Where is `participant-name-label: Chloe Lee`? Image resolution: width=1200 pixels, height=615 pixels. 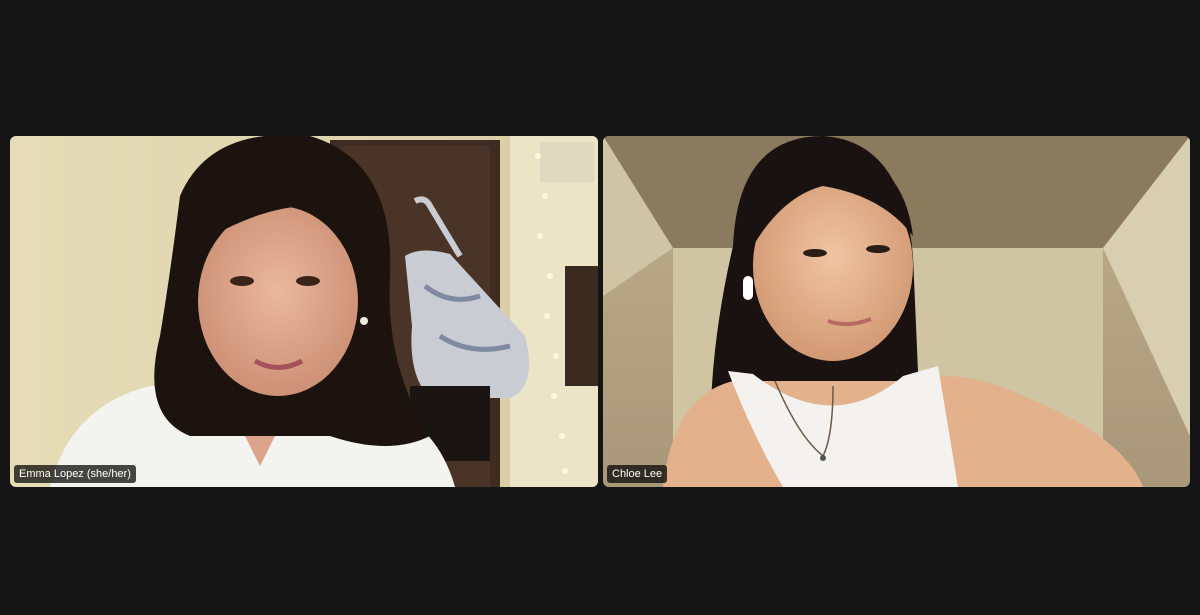
participant-name-label: Chloe Lee is located at coordinates (637, 474).